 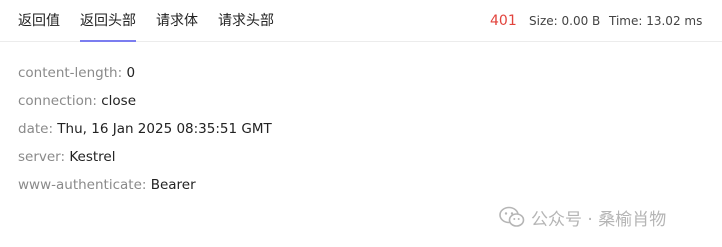 I want to click on tab-response-headers: 返回头部, so click(x=108, y=21).